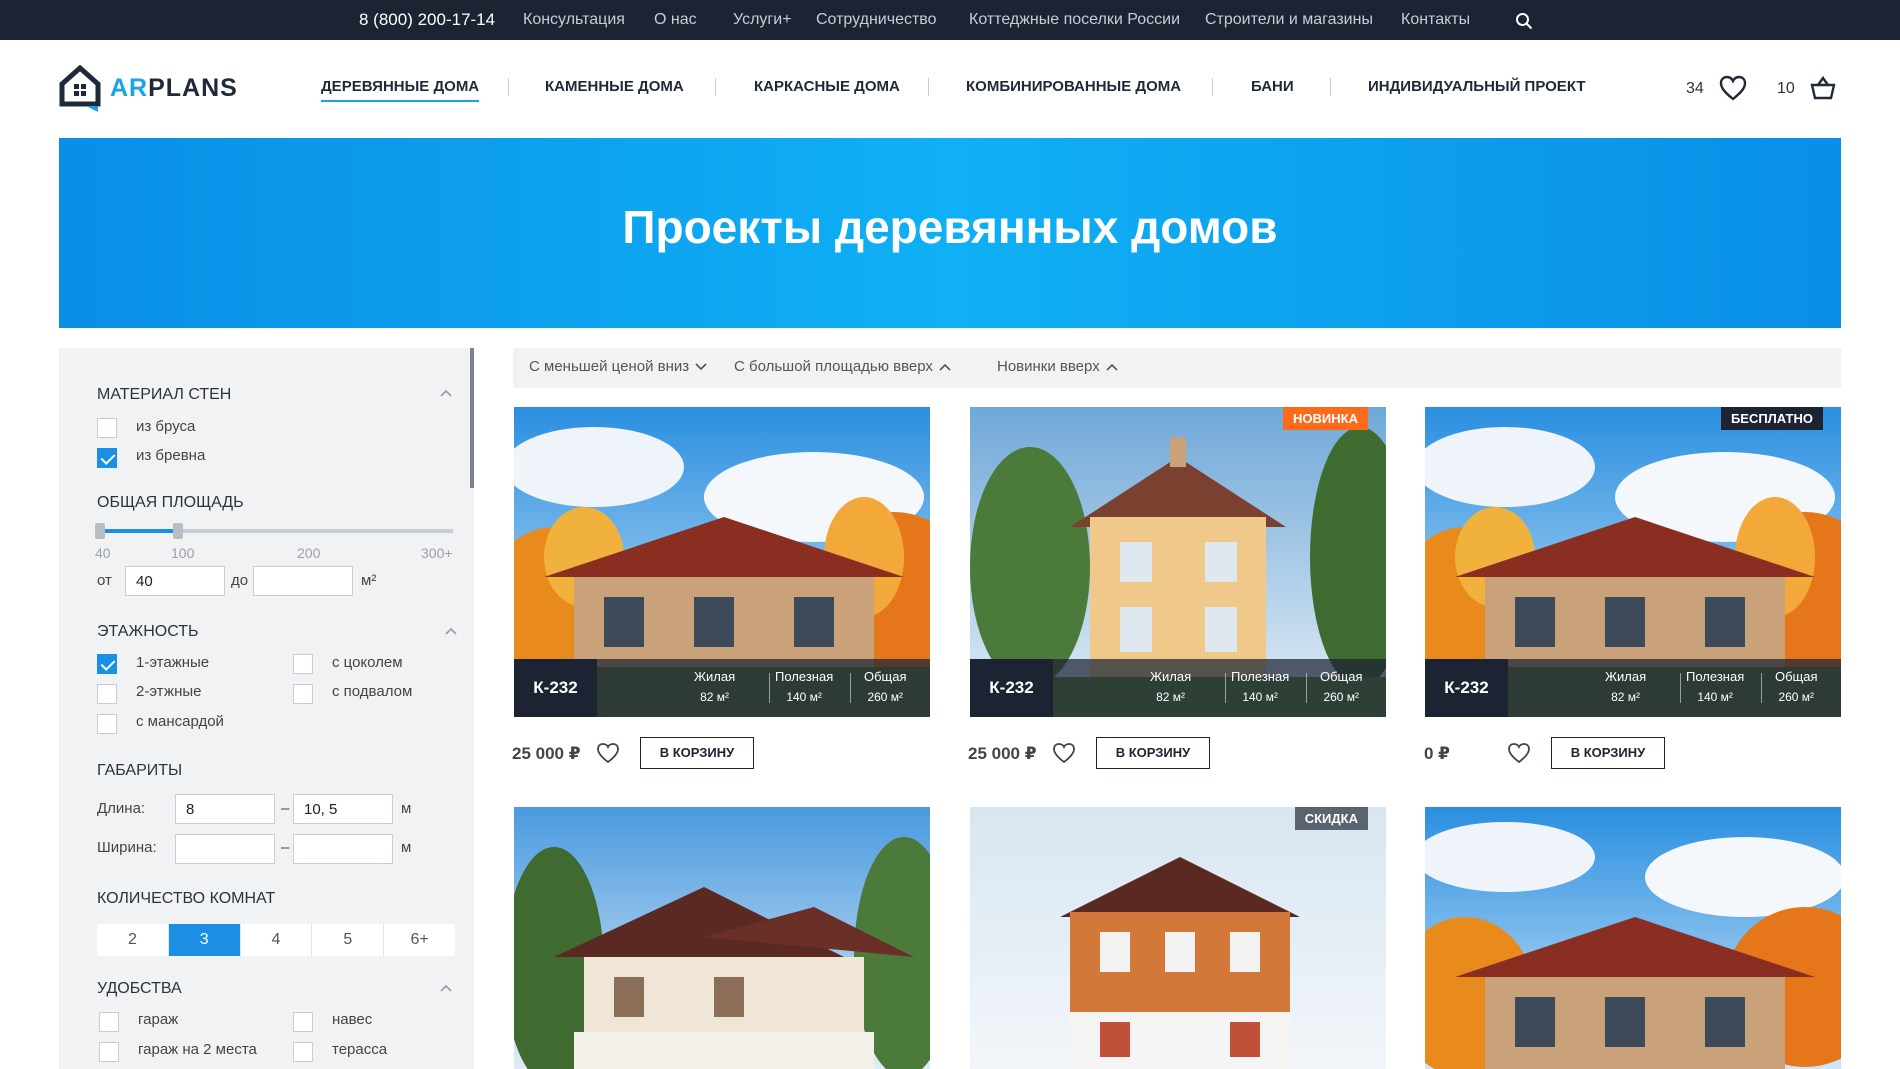 This screenshot has height=1069, width=1900. What do you see at coordinates (107, 428) in the screenshot?
I see `checkbox-timber` at bounding box center [107, 428].